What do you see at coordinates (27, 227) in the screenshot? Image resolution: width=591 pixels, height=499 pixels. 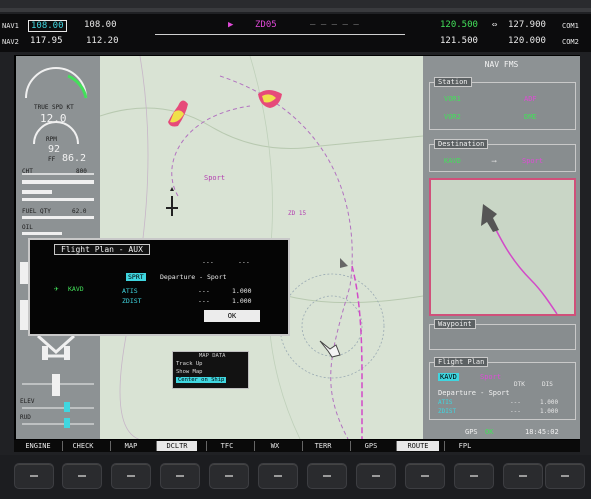 I see `oil-label: OIL` at bounding box center [27, 227].